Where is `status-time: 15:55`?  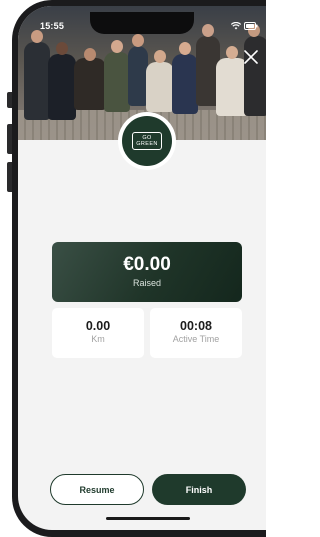 status-time: 15:55 is located at coordinates (52, 26).